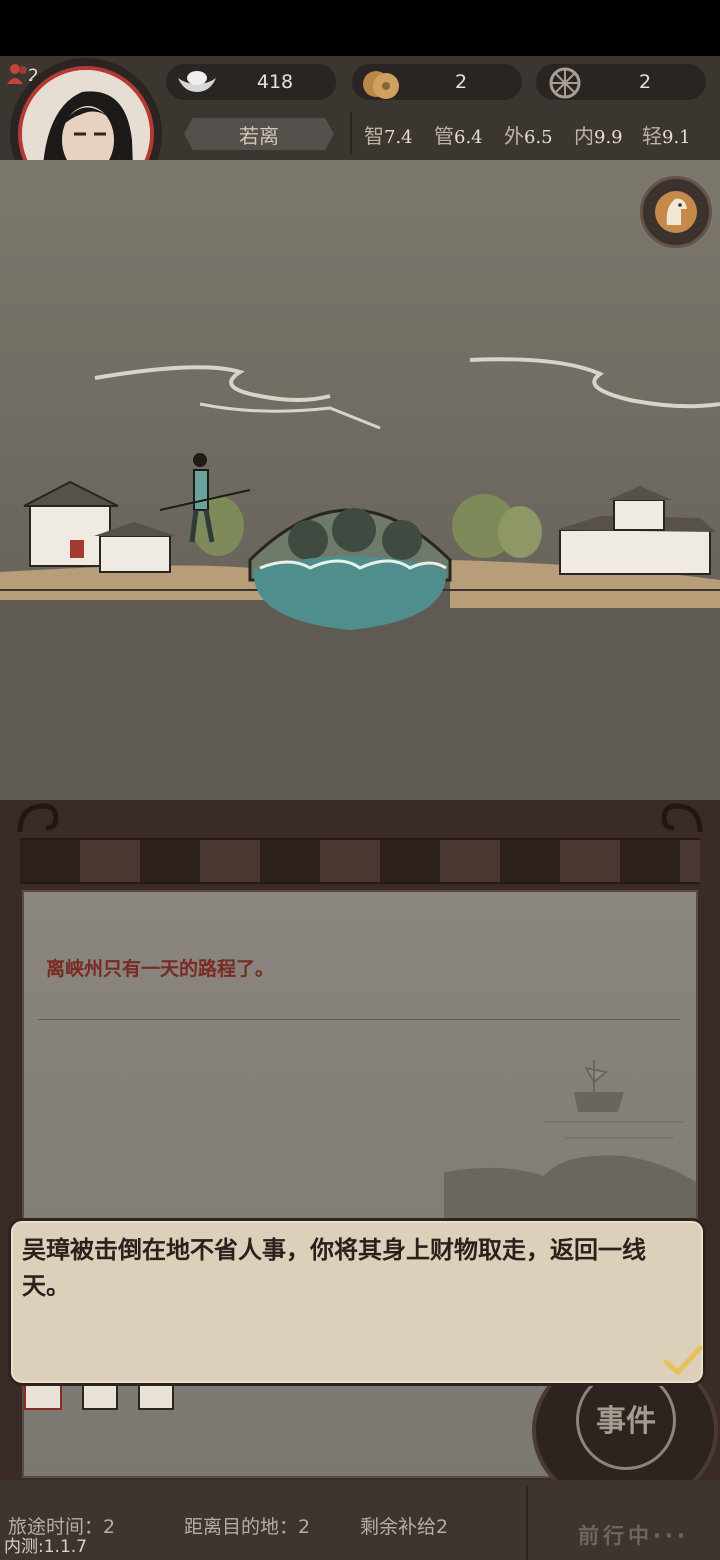  I want to click on player-name-plate: 若离, so click(259, 134).